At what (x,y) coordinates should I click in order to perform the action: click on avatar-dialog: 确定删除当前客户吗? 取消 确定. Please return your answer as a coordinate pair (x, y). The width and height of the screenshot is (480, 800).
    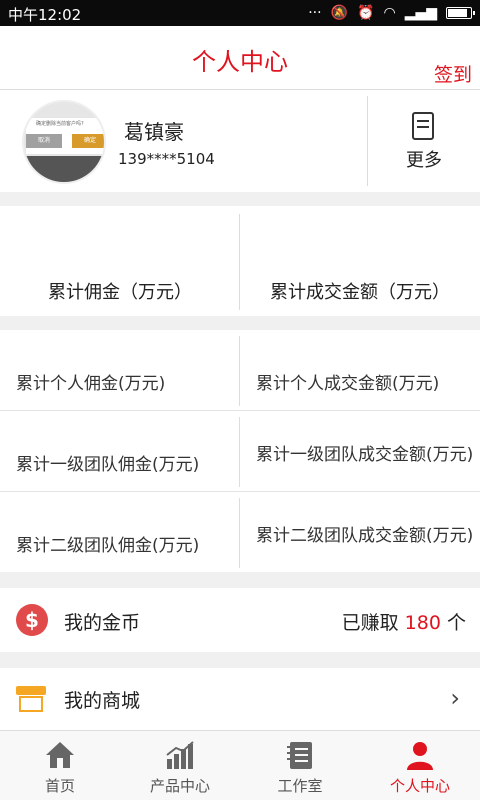
    Looking at the image, I should click on (65, 136).